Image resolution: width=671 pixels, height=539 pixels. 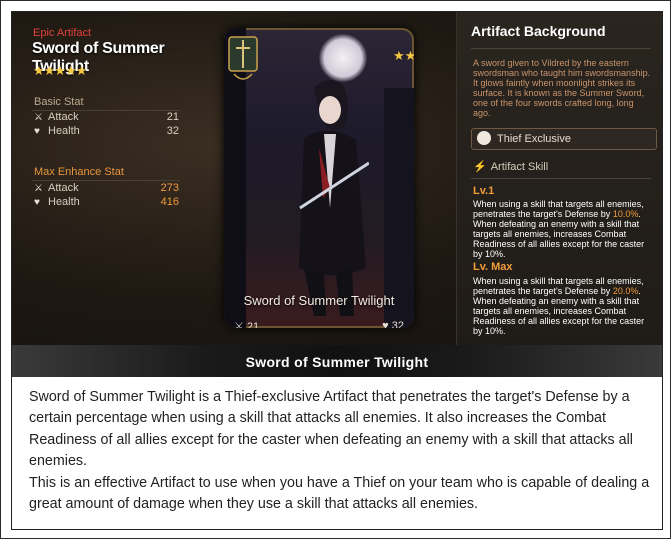 I want to click on stat-value: 32, so click(x=172, y=131).